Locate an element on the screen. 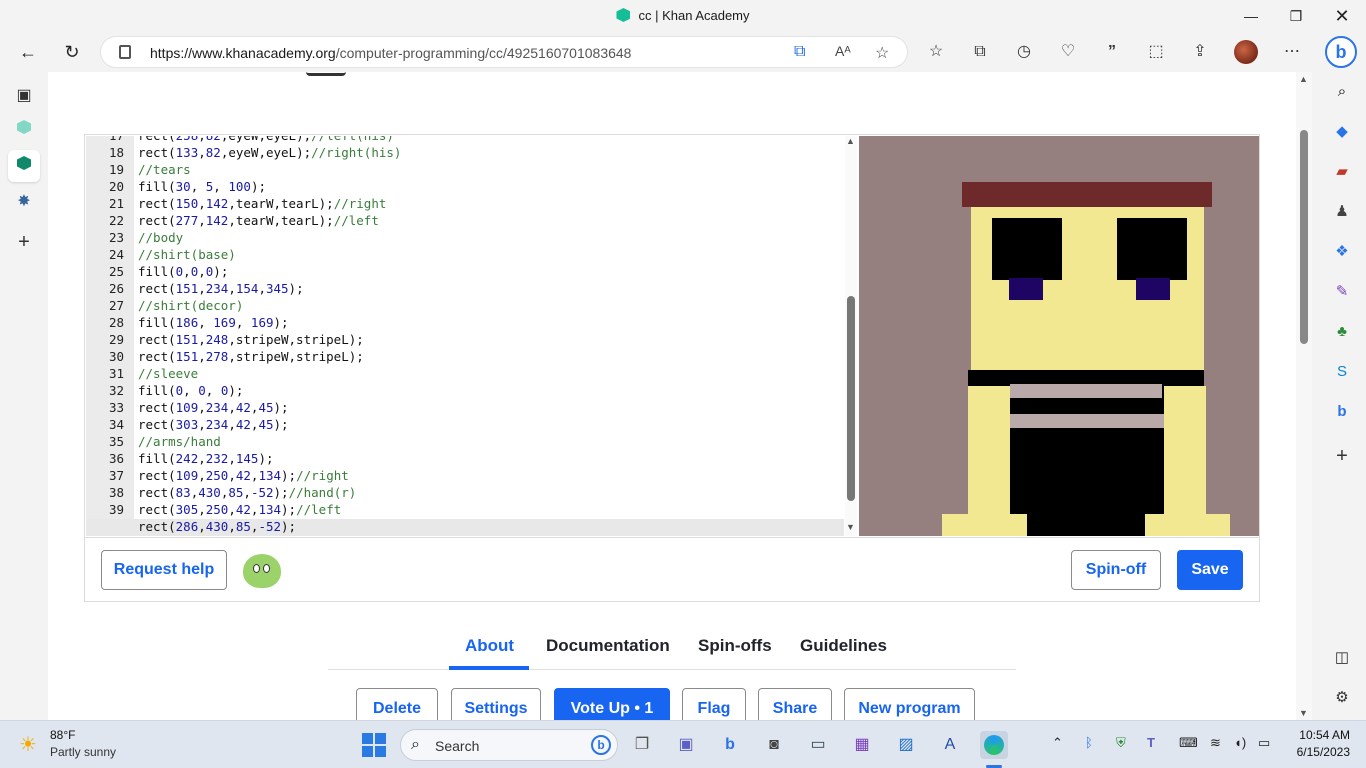 The width and height of the screenshot is (1366, 768). performance-icon: ♡ is located at coordinates (1068, 52).